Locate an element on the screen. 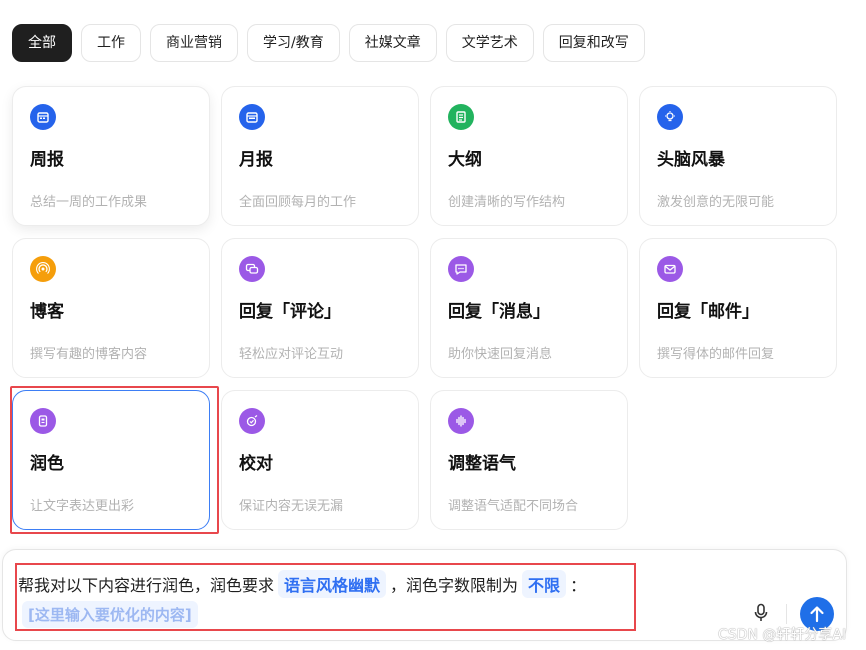 The image size is (866, 650). card-title: 周报 is located at coordinates (47, 160).